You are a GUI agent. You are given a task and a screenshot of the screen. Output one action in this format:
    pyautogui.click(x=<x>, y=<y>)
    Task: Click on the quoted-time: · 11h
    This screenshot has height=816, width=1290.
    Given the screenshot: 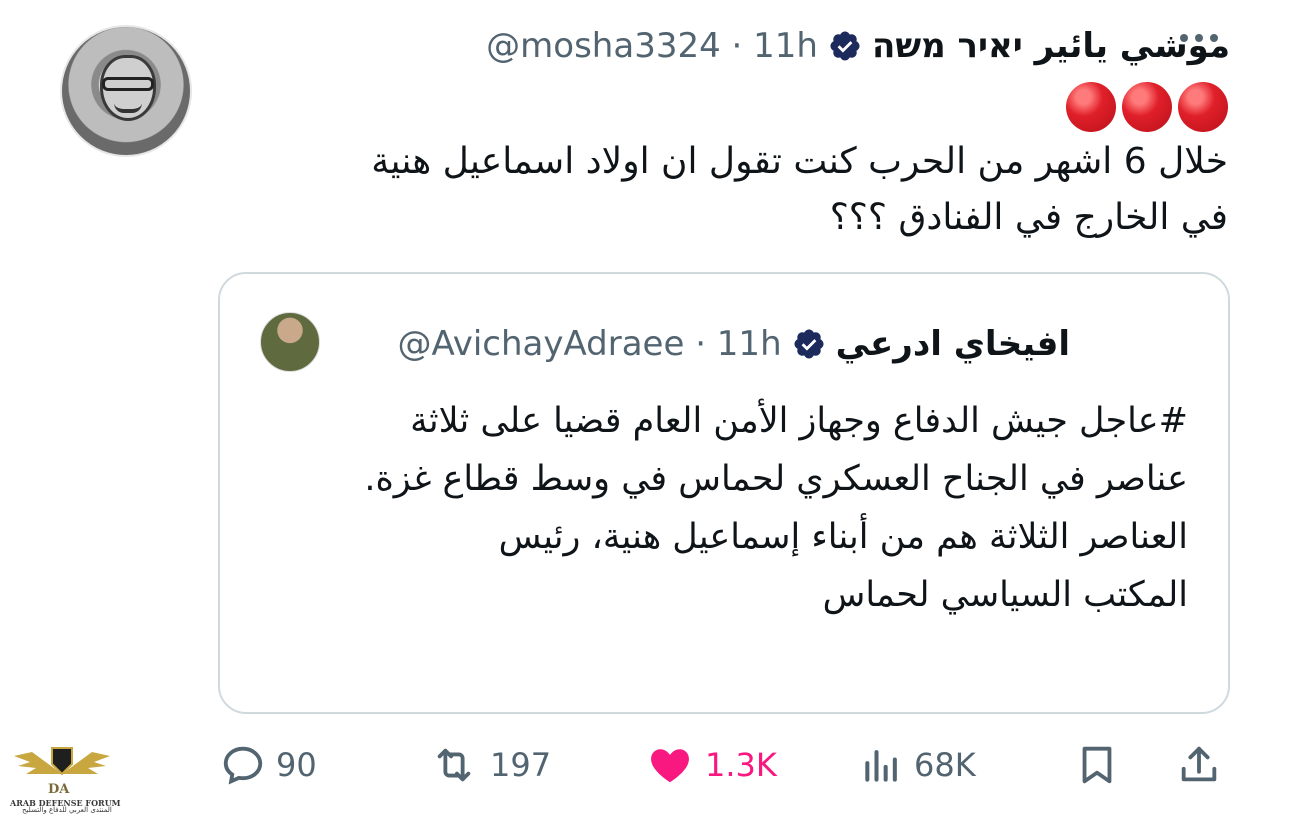 What is the action you would take?
    pyautogui.click(x=738, y=344)
    